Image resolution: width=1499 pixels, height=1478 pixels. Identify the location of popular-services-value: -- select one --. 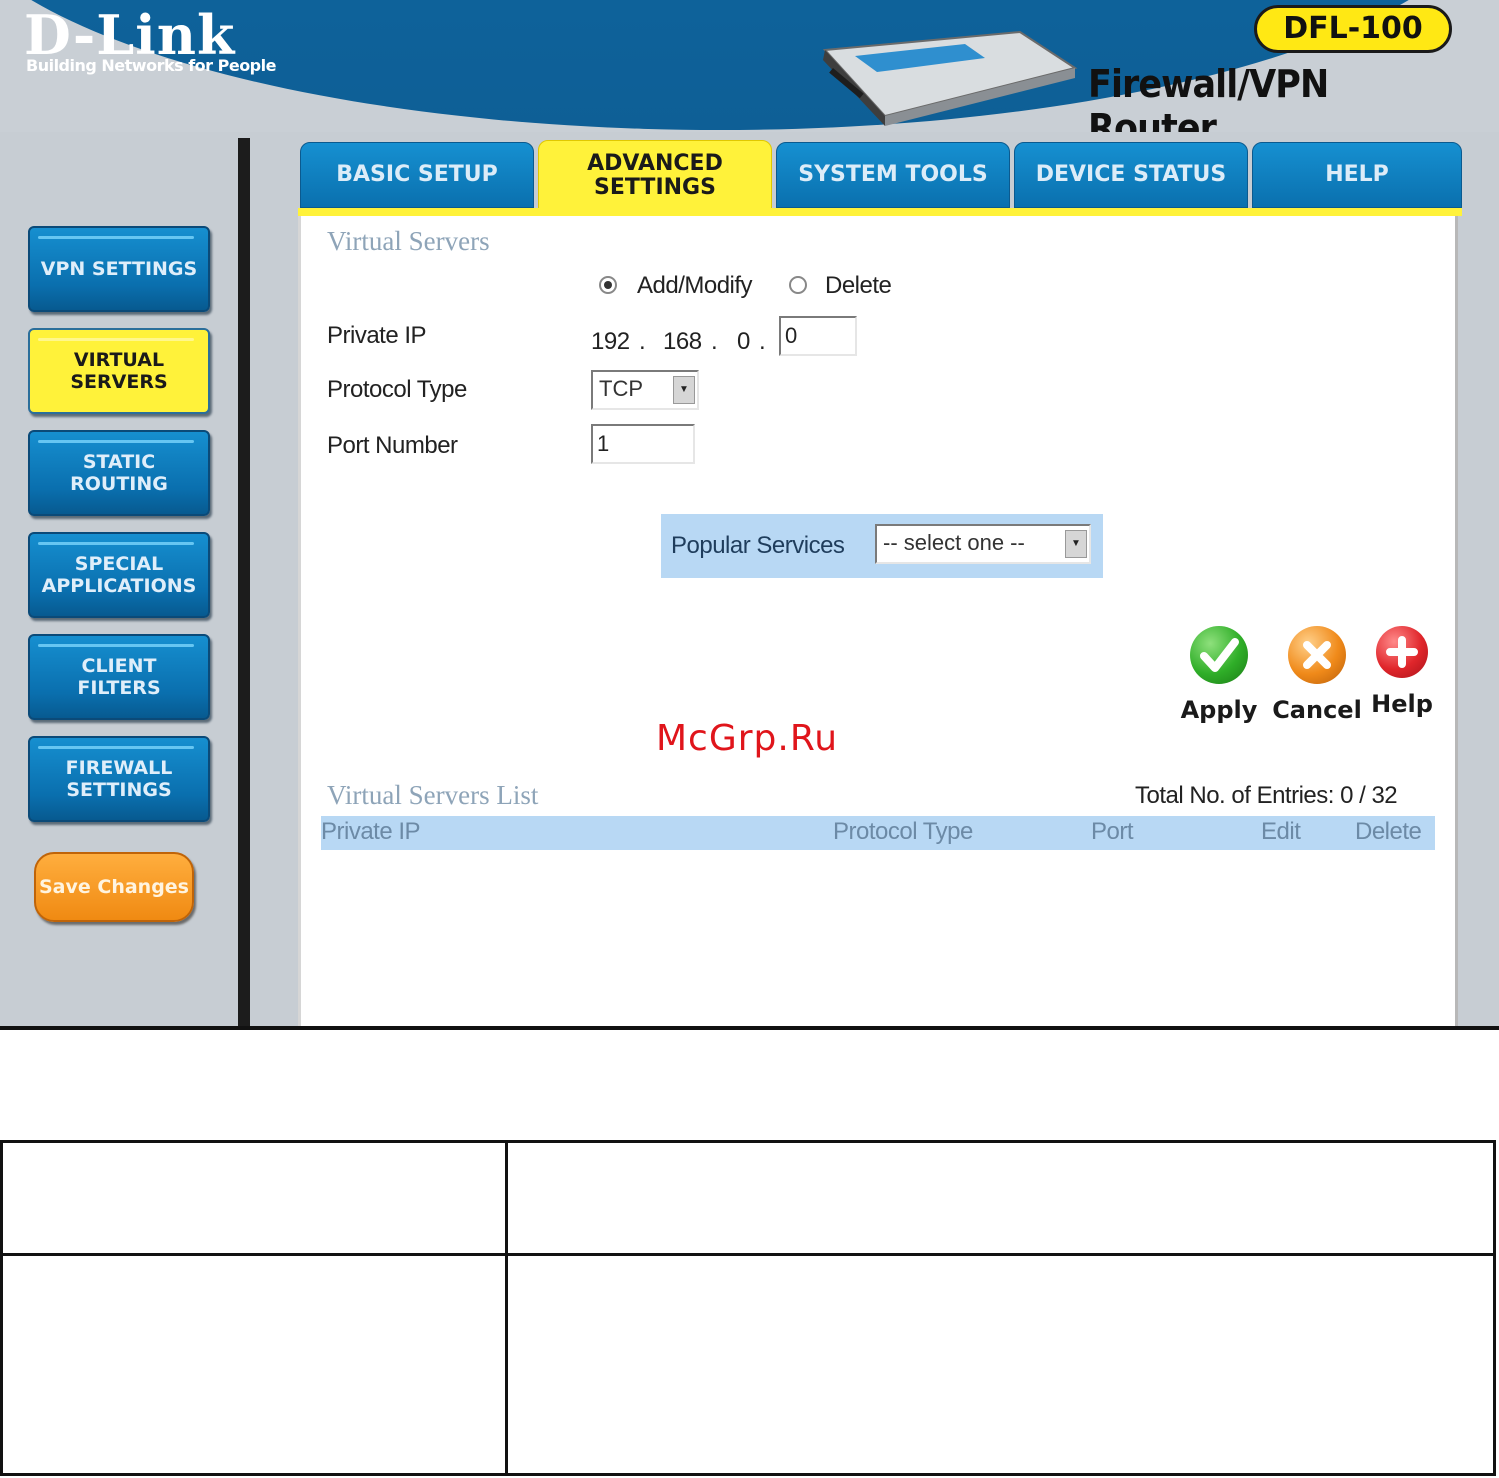
(954, 542).